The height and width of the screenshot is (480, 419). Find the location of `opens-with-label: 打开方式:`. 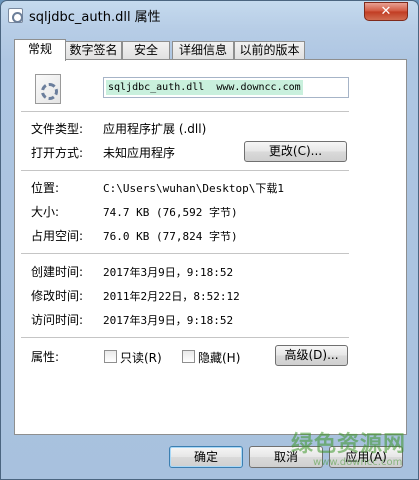

opens-with-label: 打开方式: is located at coordinates (57, 153).